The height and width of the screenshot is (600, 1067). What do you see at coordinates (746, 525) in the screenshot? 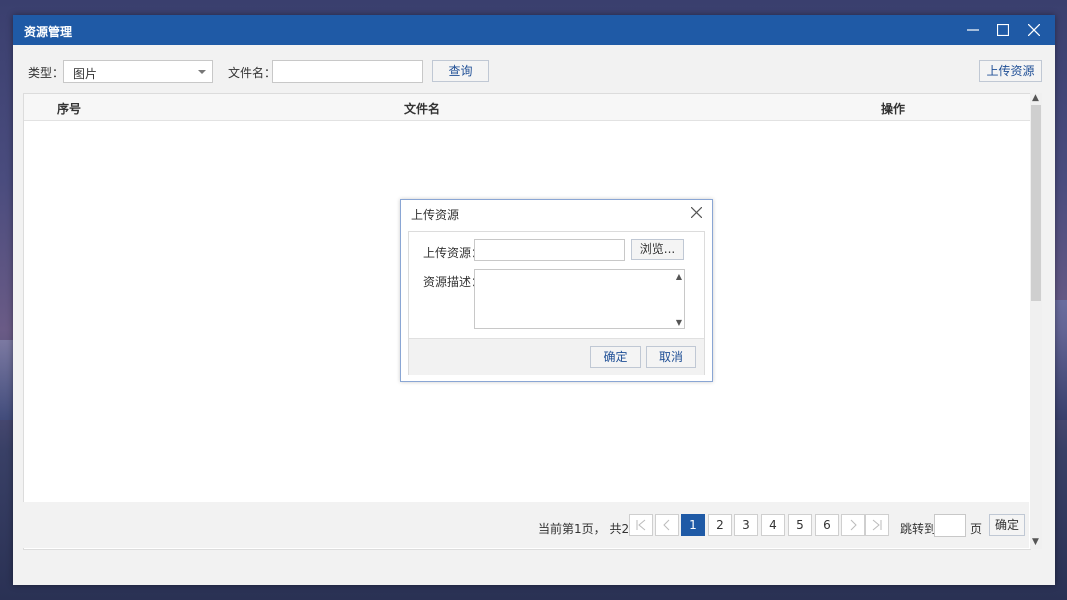
I see `page-button-3: 3` at bounding box center [746, 525].